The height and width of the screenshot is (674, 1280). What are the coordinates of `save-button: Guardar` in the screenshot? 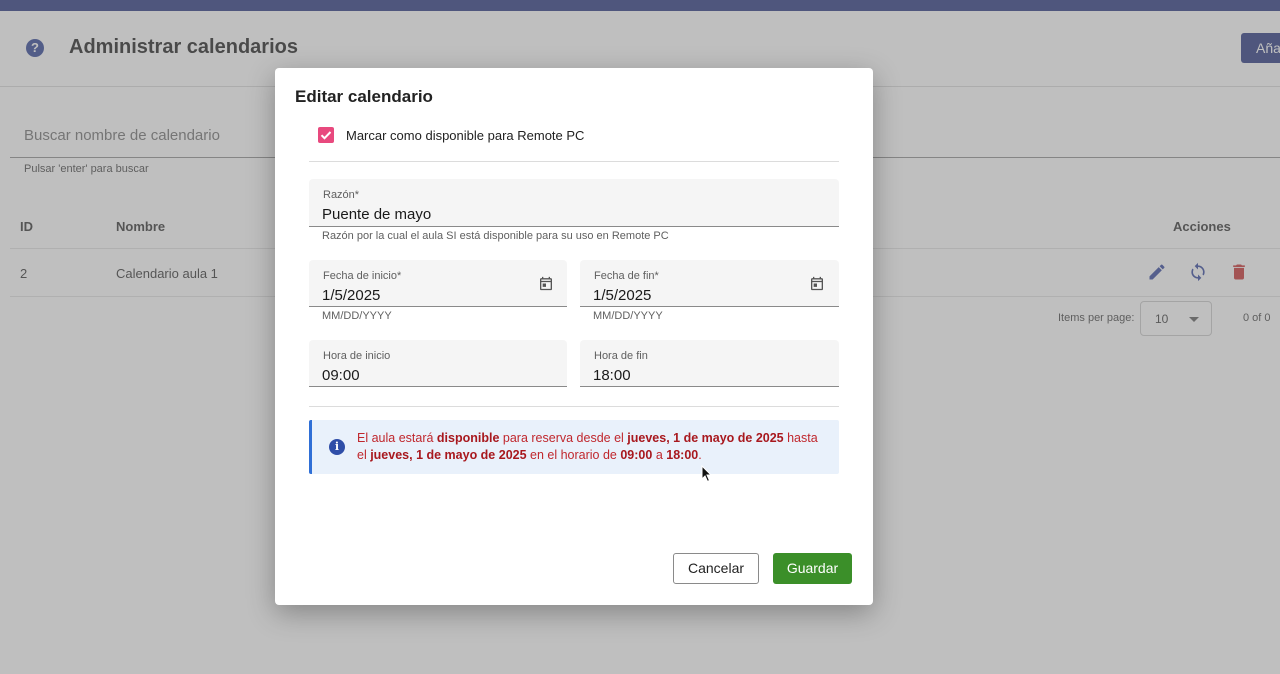 It's located at (812, 568).